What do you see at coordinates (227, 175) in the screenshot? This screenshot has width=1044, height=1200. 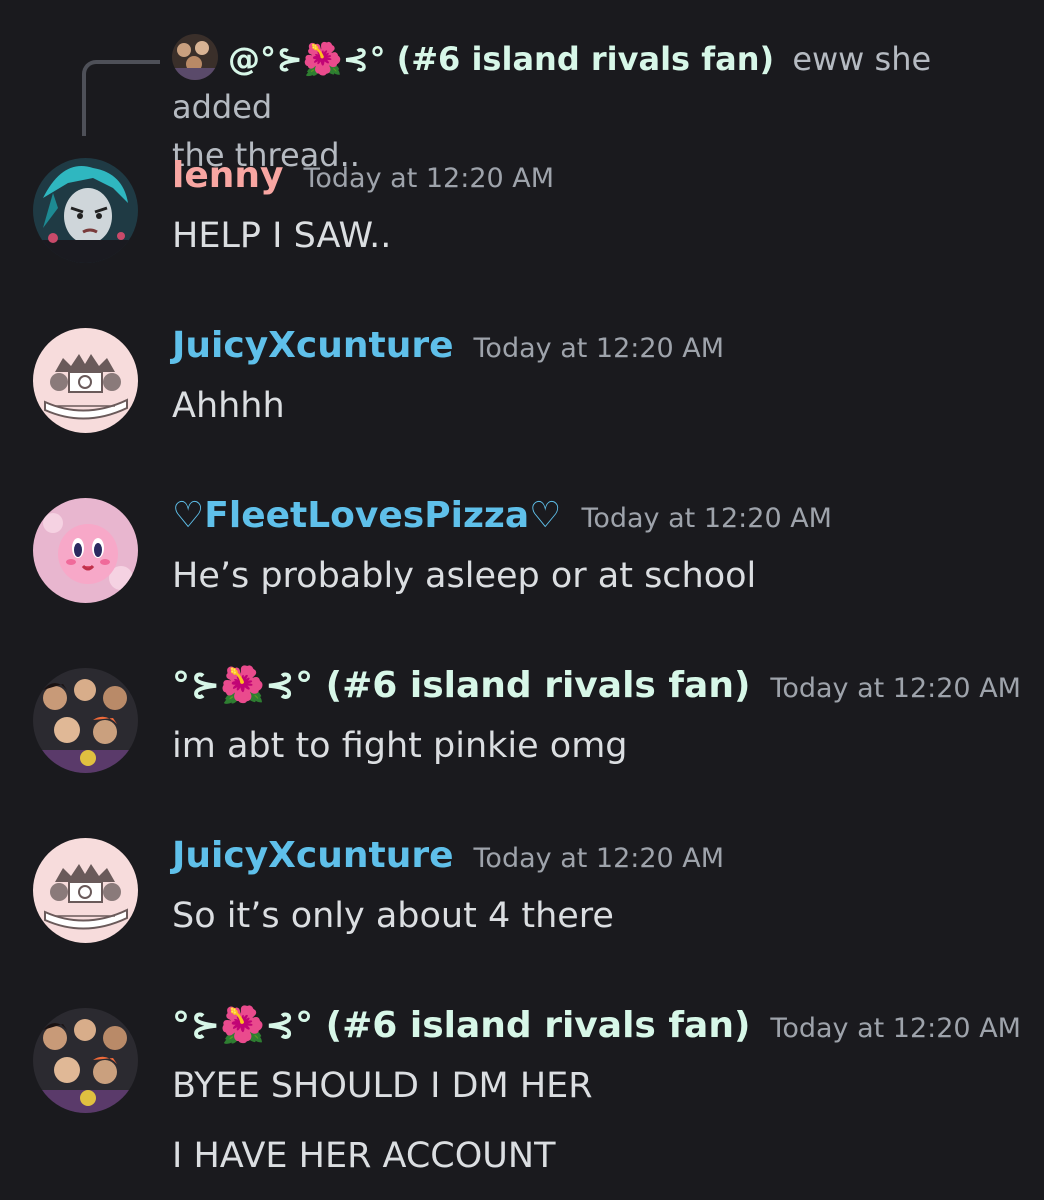 I see `author-name: lenny` at bounding box center [227, 175].